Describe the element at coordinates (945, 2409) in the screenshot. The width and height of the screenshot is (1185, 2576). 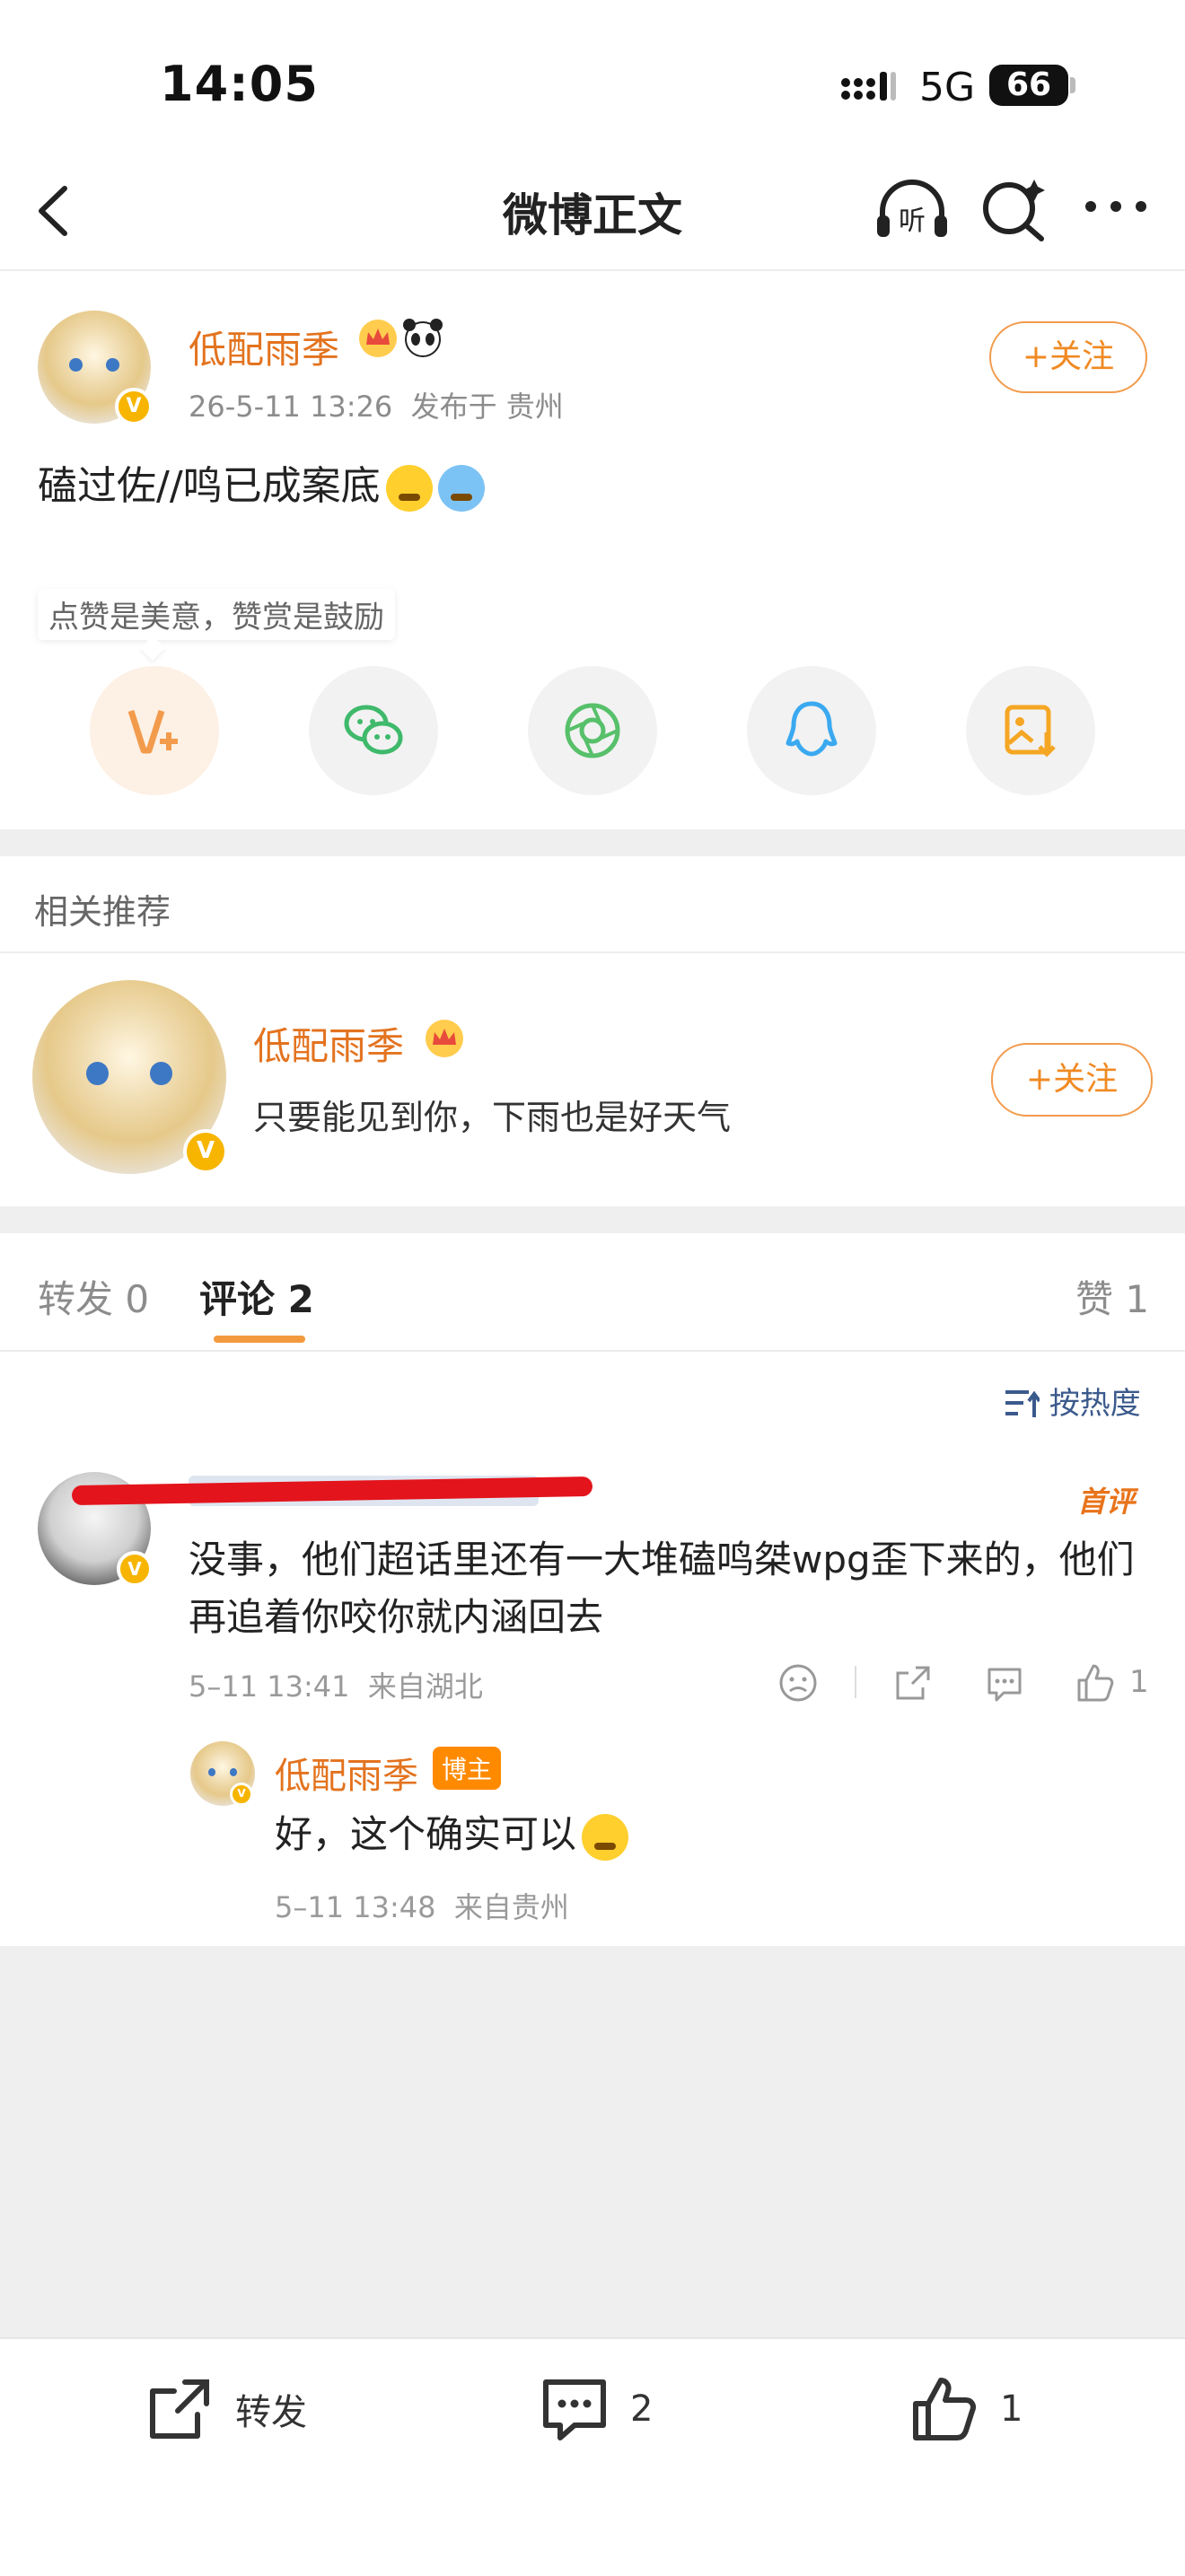
I see `thumbs-up-icon` at that location.